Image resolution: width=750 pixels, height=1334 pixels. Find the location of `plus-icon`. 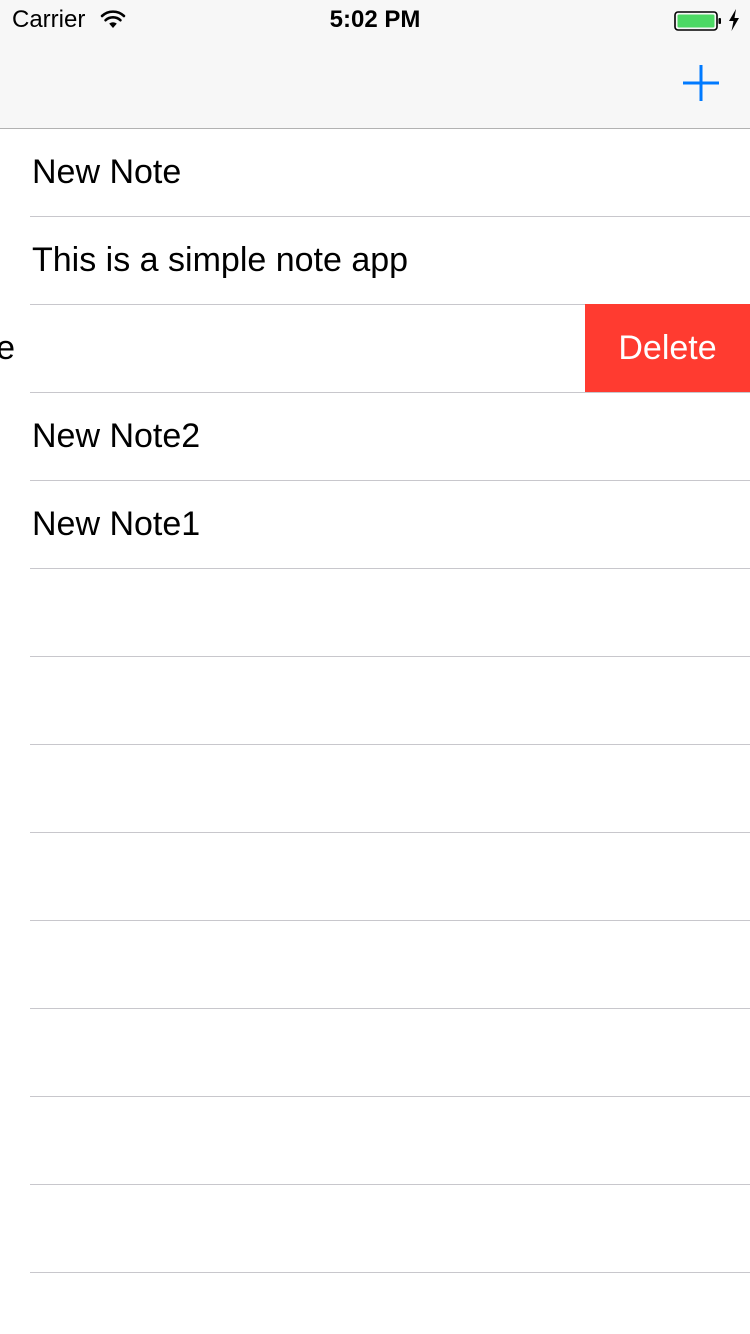

plus-icon is located at coordinates (701, 83).